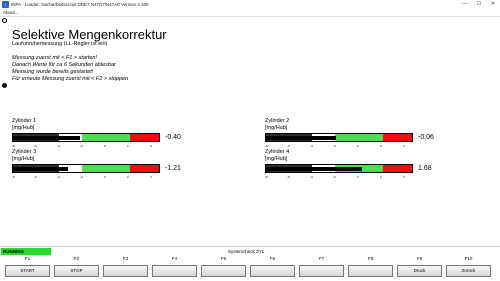 The height and width of the screenshot is (281, 500). What do you see at coordinates (223, 258) in the screenshot?
I see `fkey-name: F5` at bounding box center [223, 258].